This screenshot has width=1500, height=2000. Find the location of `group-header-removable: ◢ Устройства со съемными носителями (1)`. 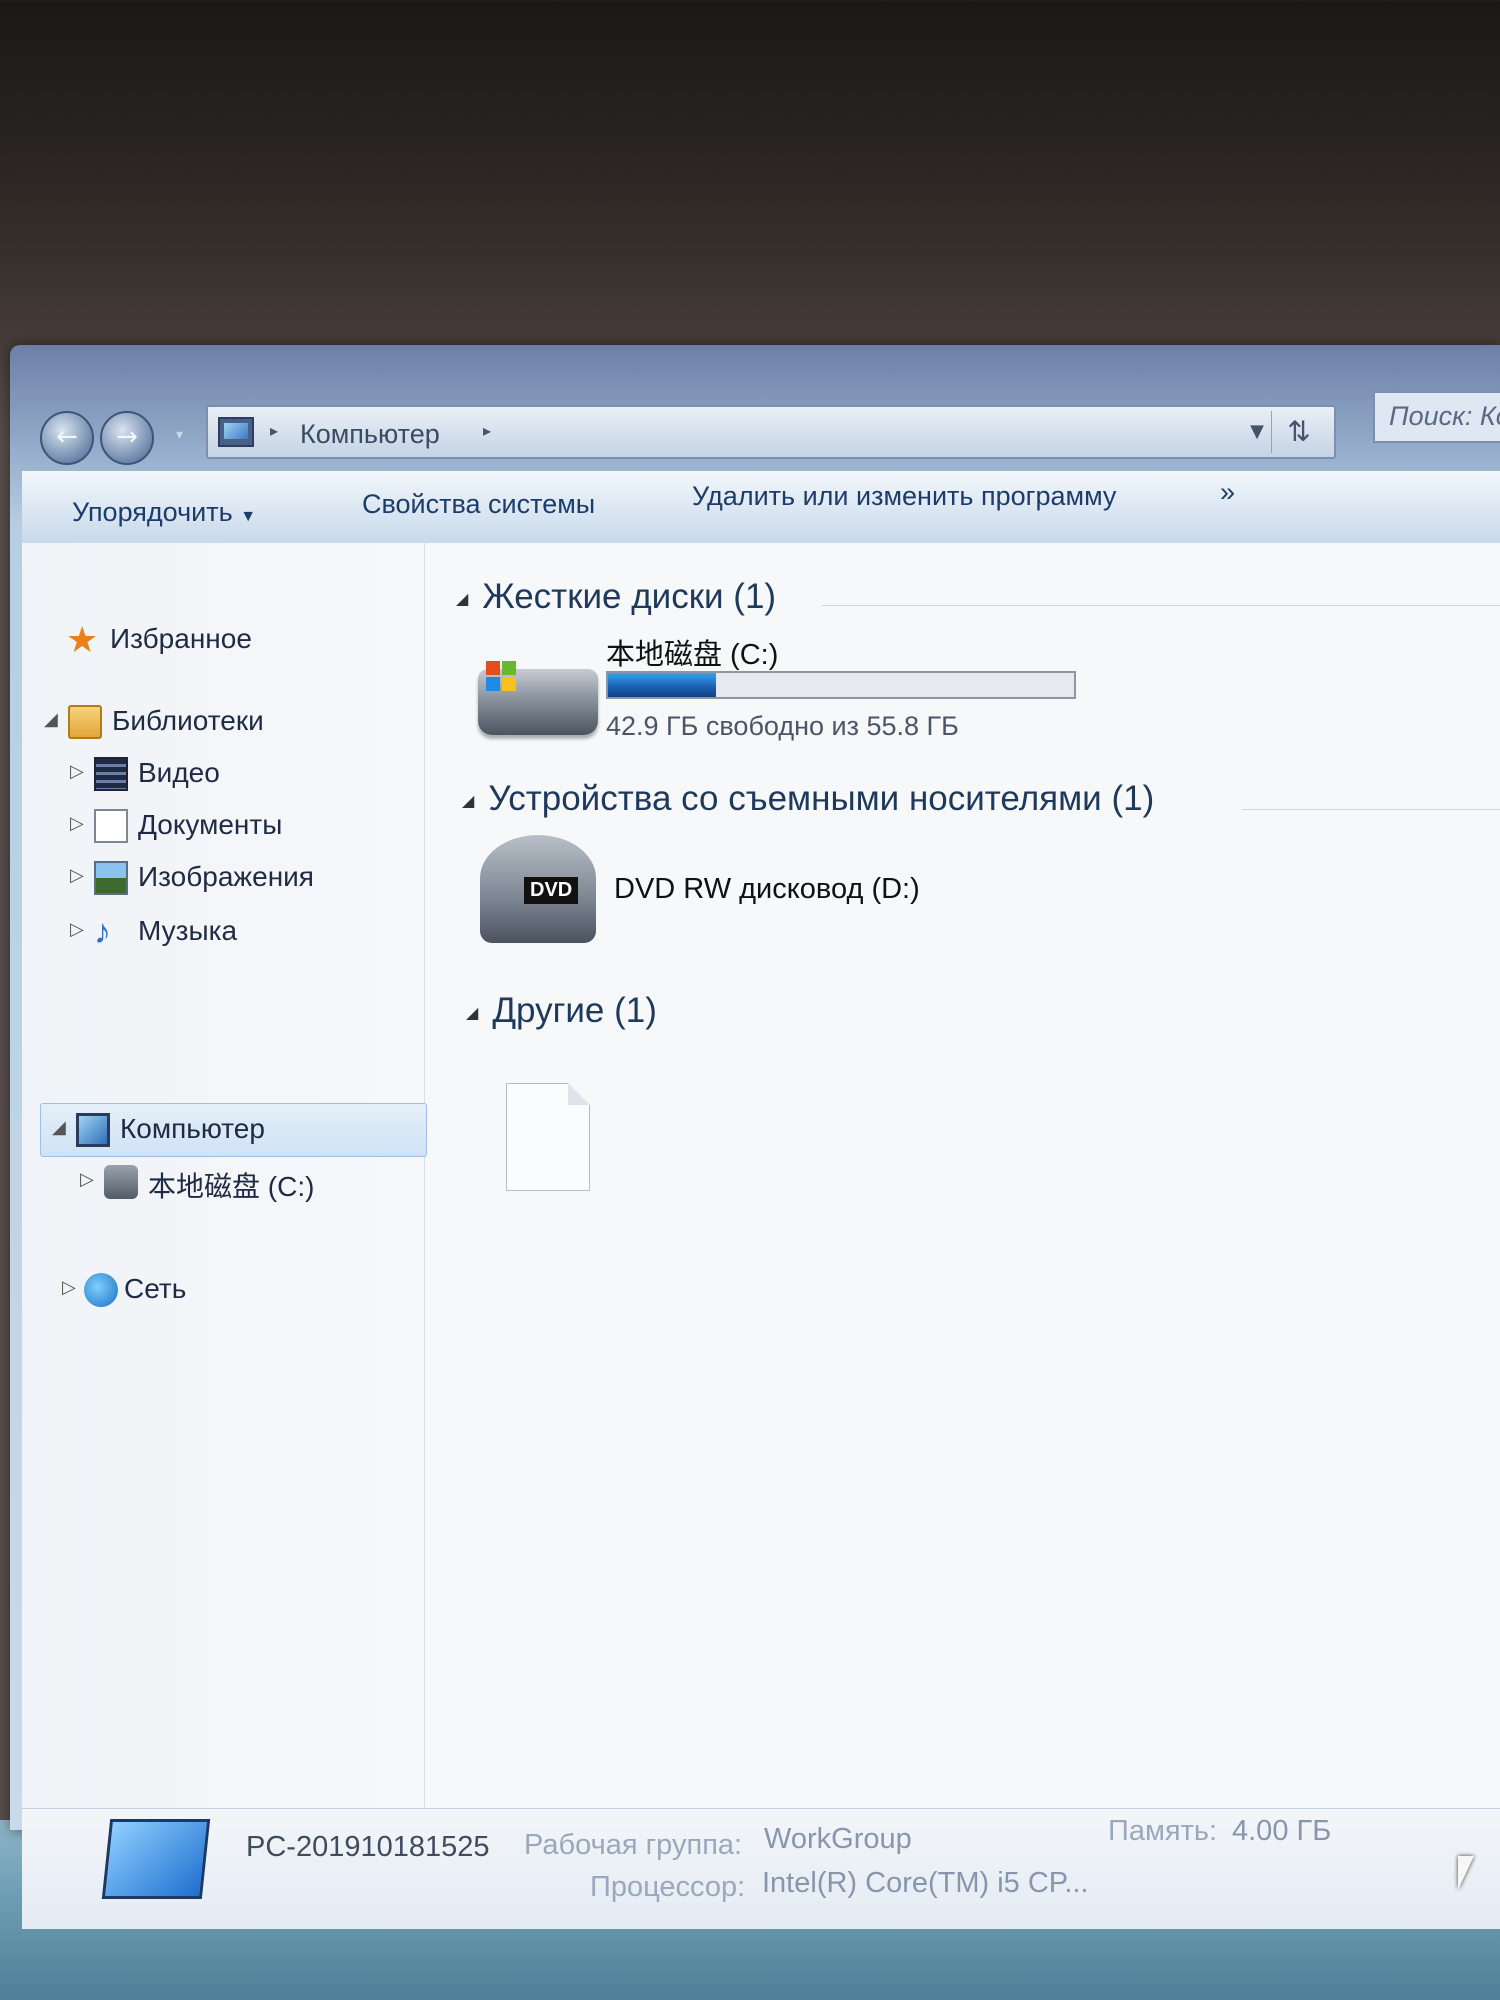

group-header-removable: ◢ Устройства со съемными носителями (1) is located at coordinates (808, 799).